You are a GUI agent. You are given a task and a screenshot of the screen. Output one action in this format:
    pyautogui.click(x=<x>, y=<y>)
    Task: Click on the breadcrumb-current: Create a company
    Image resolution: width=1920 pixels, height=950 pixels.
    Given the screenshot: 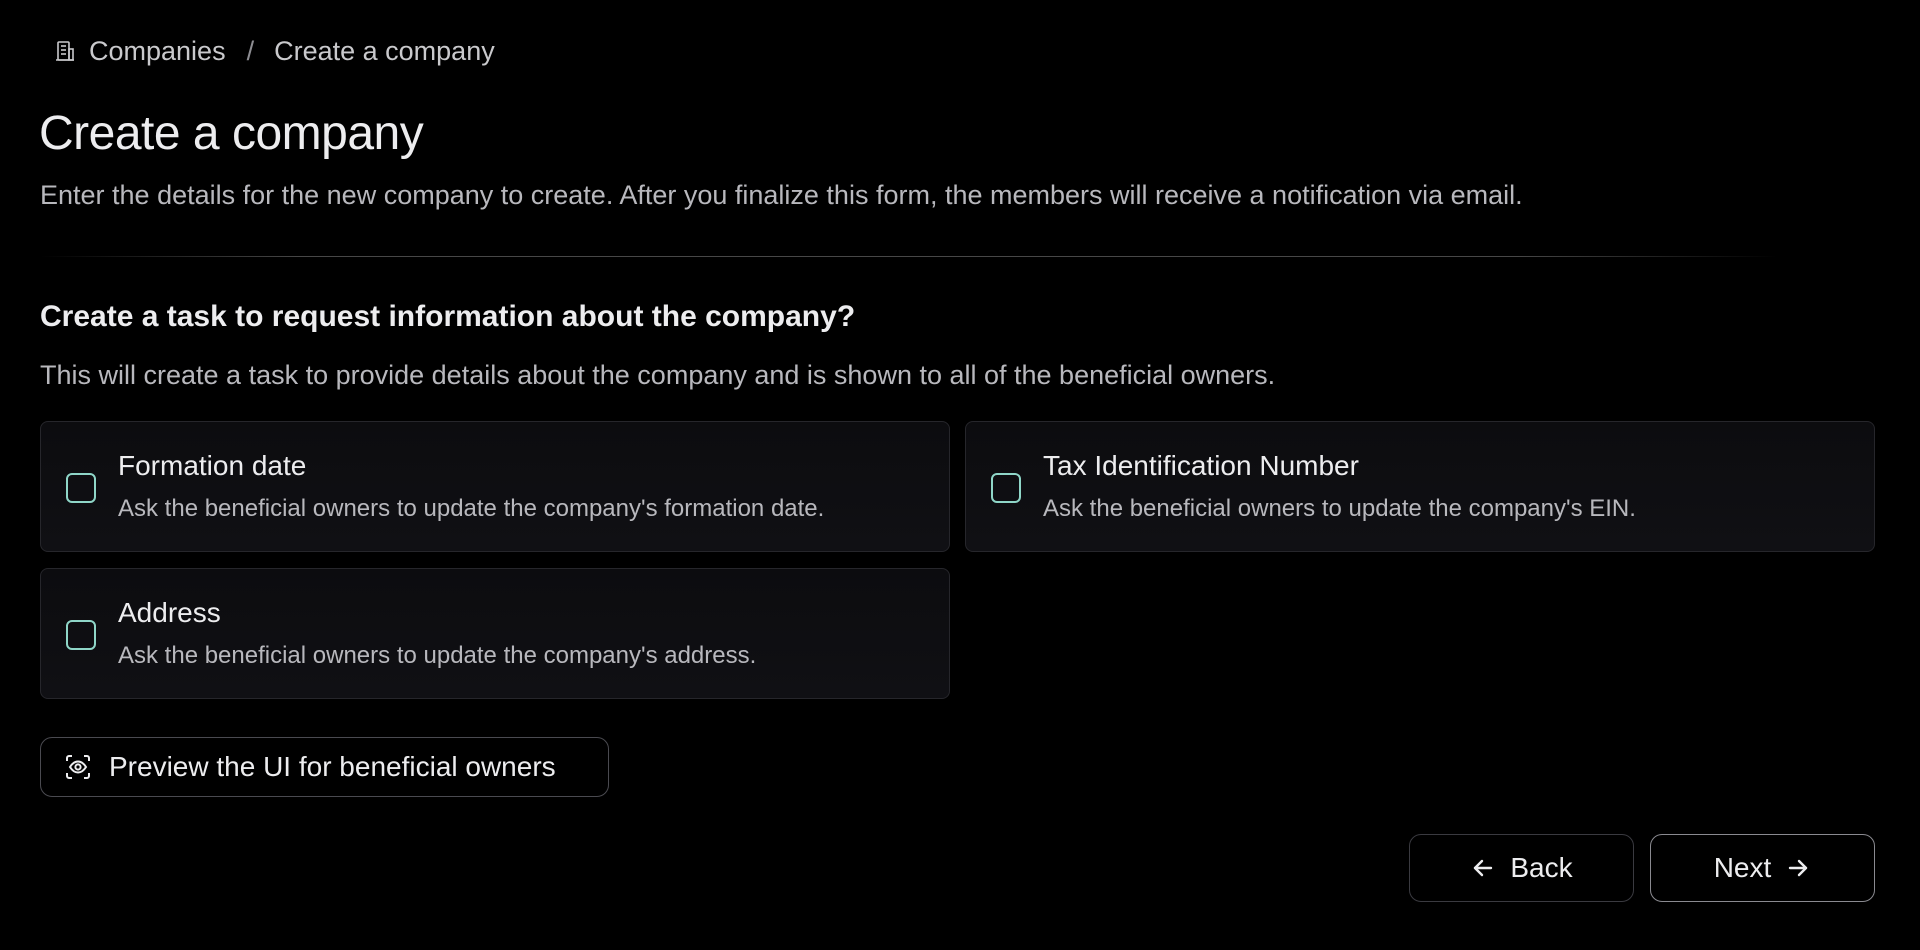 What is the action you would take?
    pyautogui.click(x=384, y=50)
    